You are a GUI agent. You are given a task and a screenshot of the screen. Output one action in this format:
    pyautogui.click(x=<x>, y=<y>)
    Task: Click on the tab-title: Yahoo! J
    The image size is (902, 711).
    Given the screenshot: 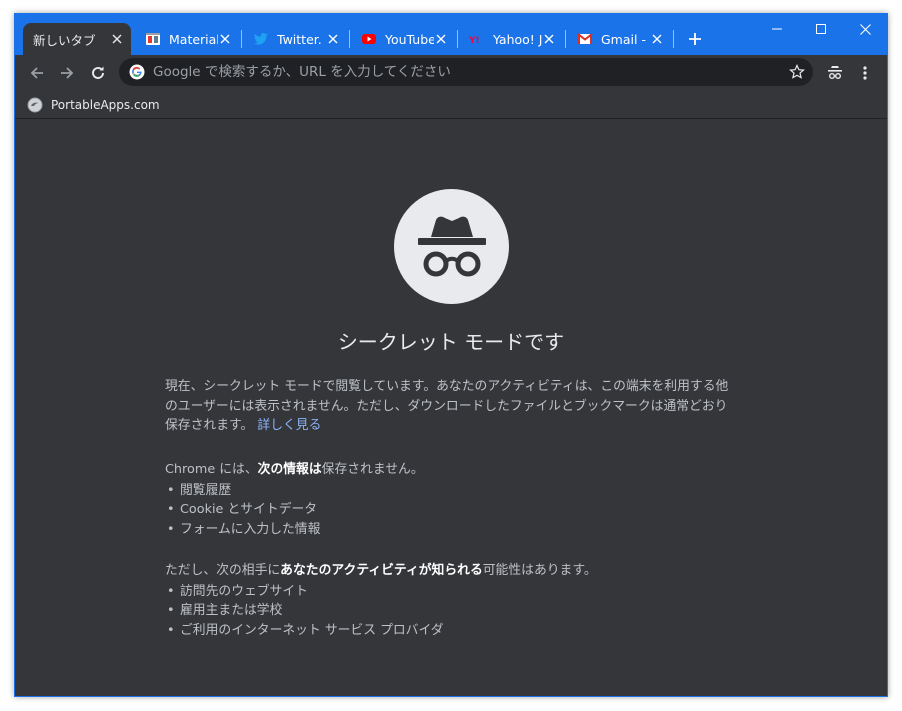 What is the action you would take?
    pyautogui.click(x=517, y=39)
    